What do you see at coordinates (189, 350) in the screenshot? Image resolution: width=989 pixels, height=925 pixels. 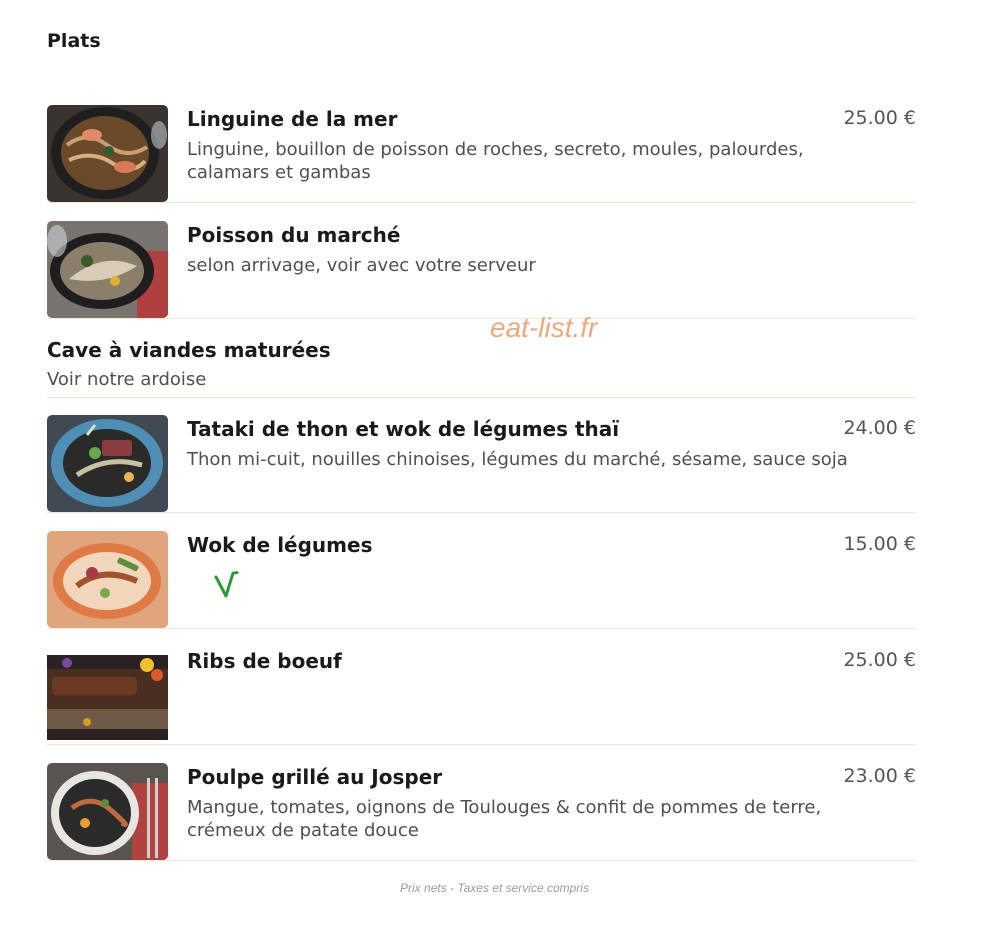 I see `info-title: Cave à viandes maturées` at bounding box center [189, 350].